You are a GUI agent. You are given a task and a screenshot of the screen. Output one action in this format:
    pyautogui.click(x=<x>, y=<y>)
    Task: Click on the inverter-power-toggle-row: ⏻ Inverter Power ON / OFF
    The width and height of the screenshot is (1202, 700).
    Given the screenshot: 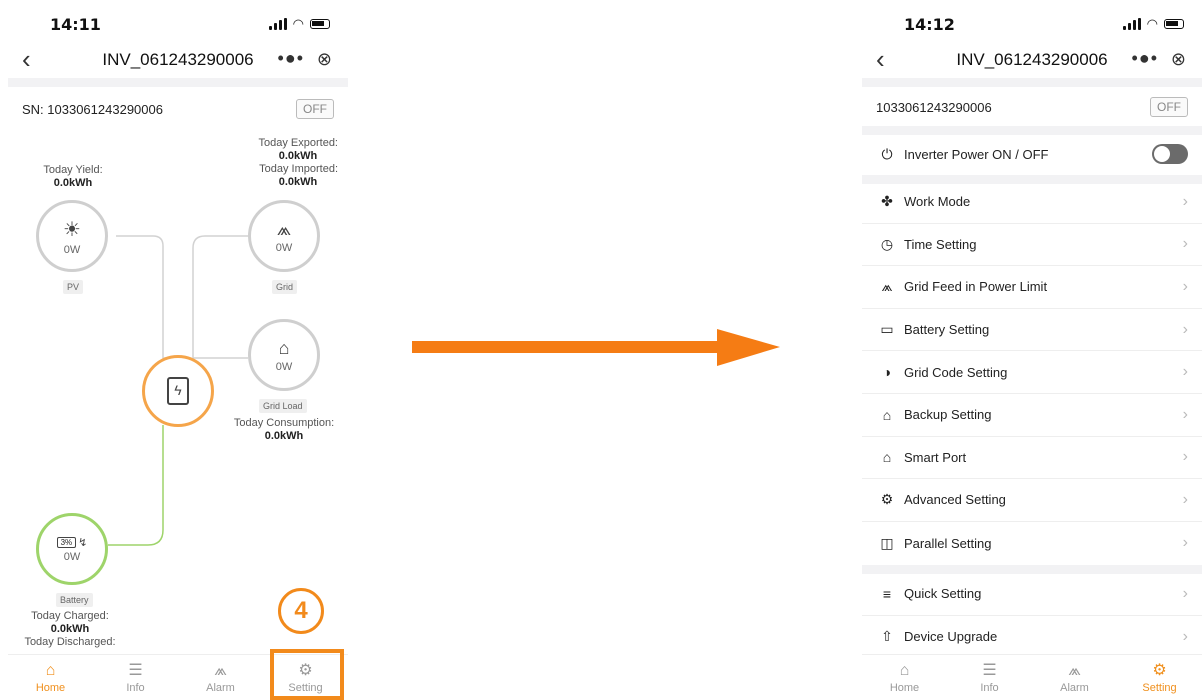 What is the action you would take?
    pyautogui.click(x=1032, y=154)
    